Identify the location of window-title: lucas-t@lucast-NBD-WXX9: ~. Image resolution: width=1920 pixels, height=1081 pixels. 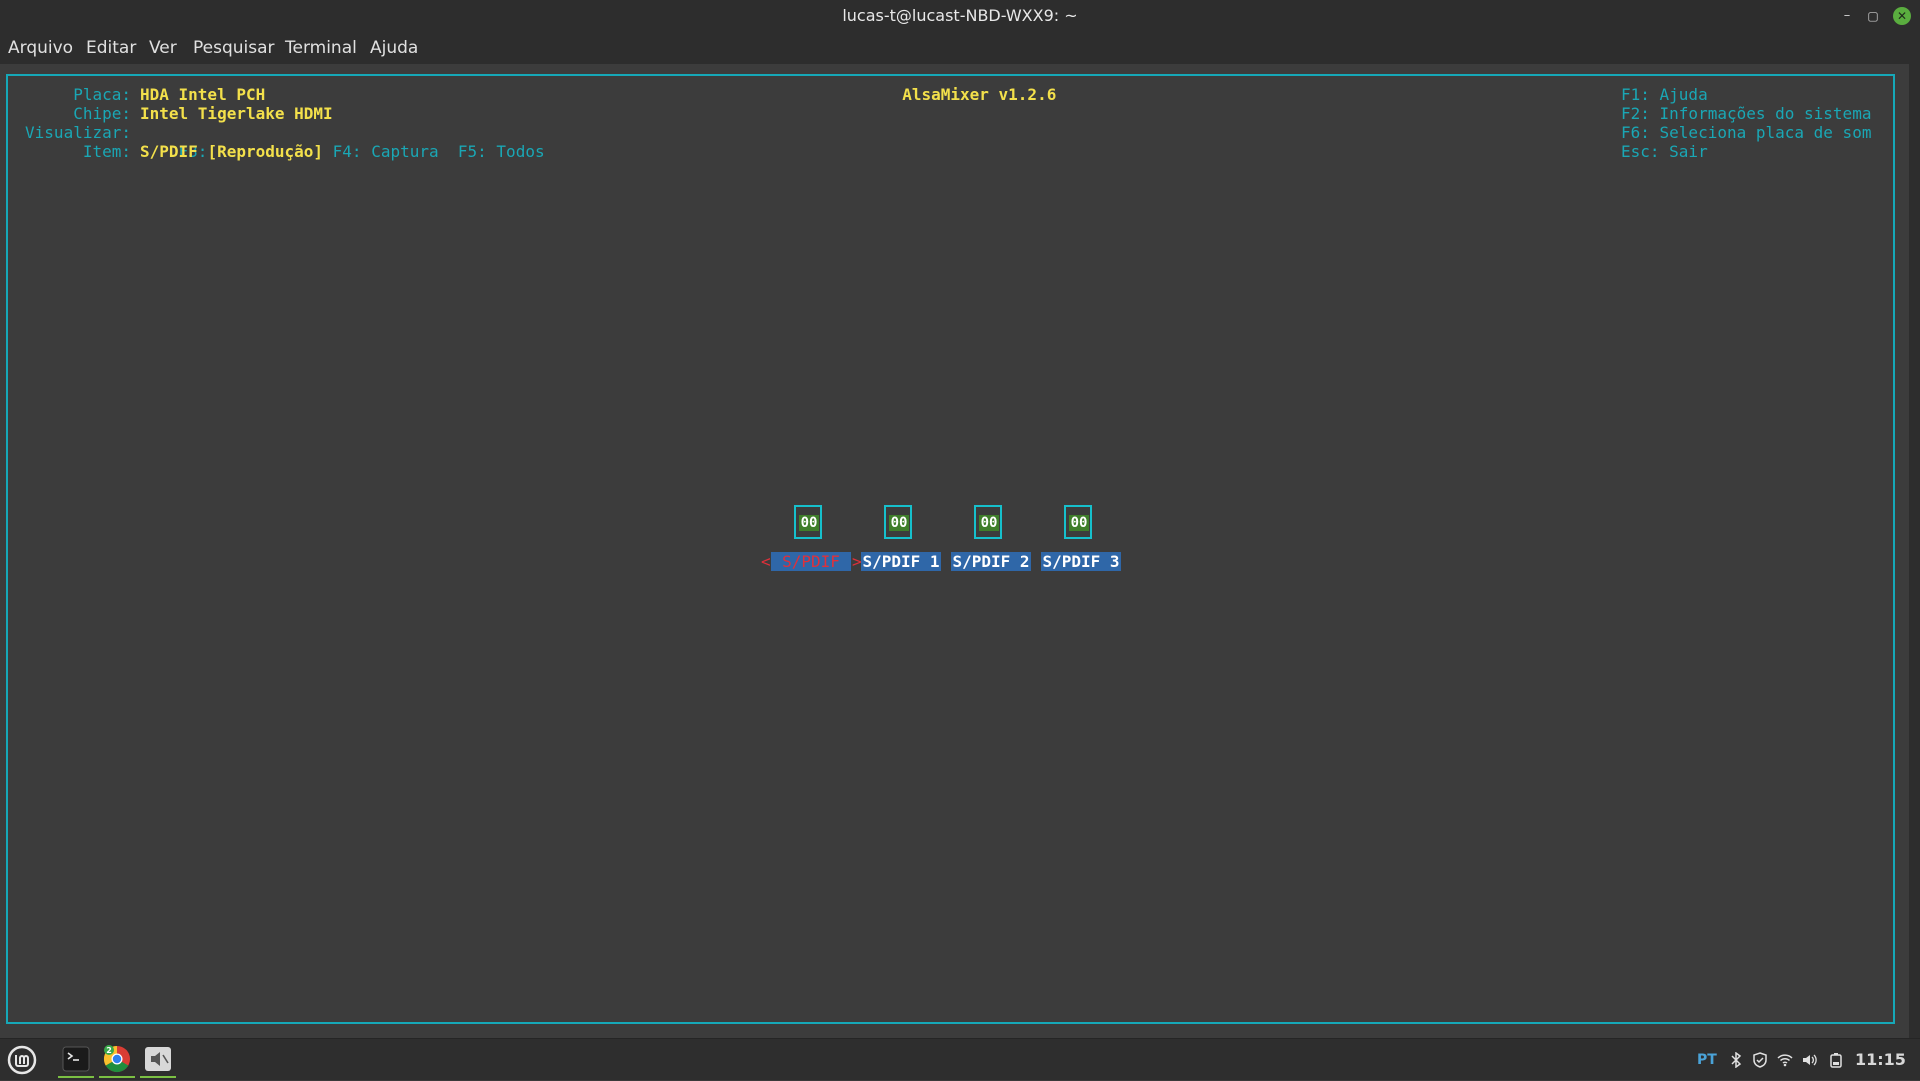
(960, 15).